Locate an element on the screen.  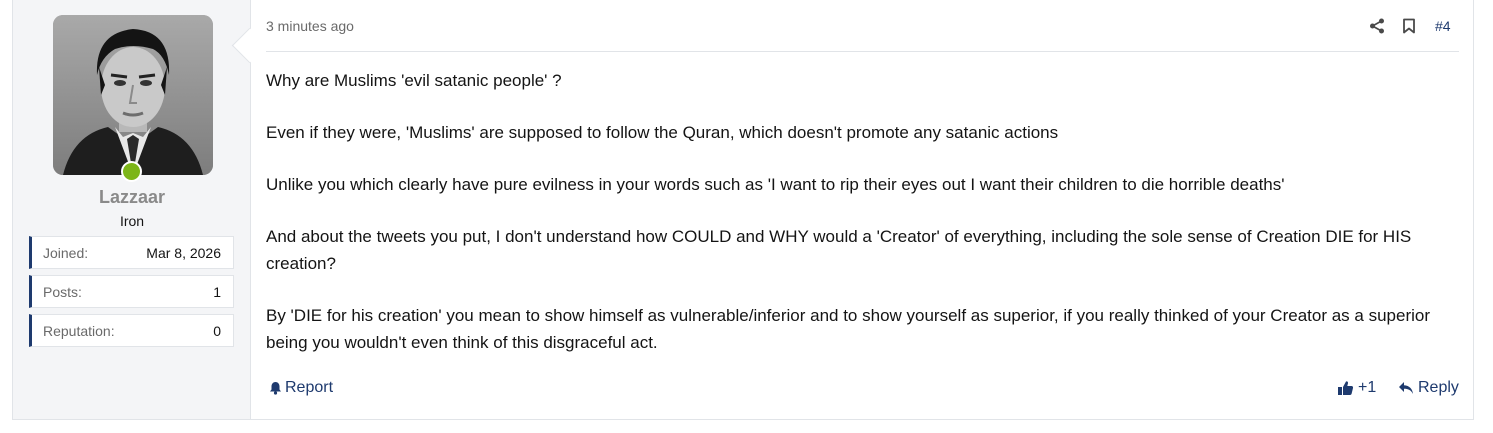
stat-value: Mar 8, 2026 is located at coordinates (183, 253).